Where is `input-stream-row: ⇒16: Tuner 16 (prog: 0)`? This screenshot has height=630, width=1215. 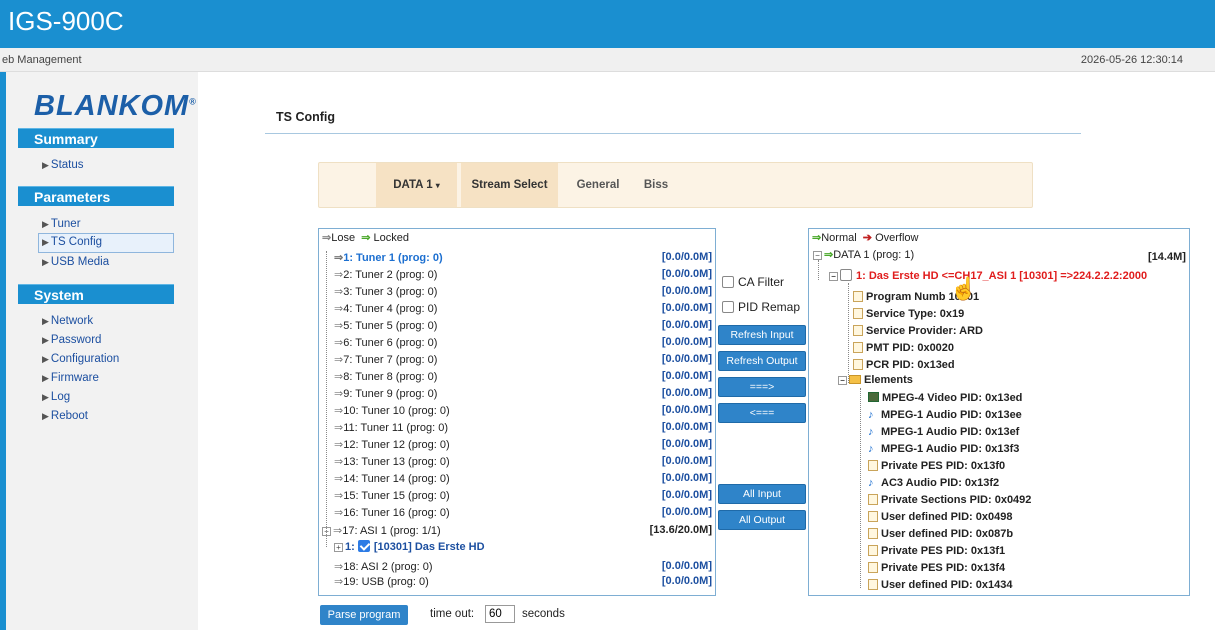 input-stream-row: ⇒16: Tuner 16 (prog: 0) is located at coordinates (392, 512).